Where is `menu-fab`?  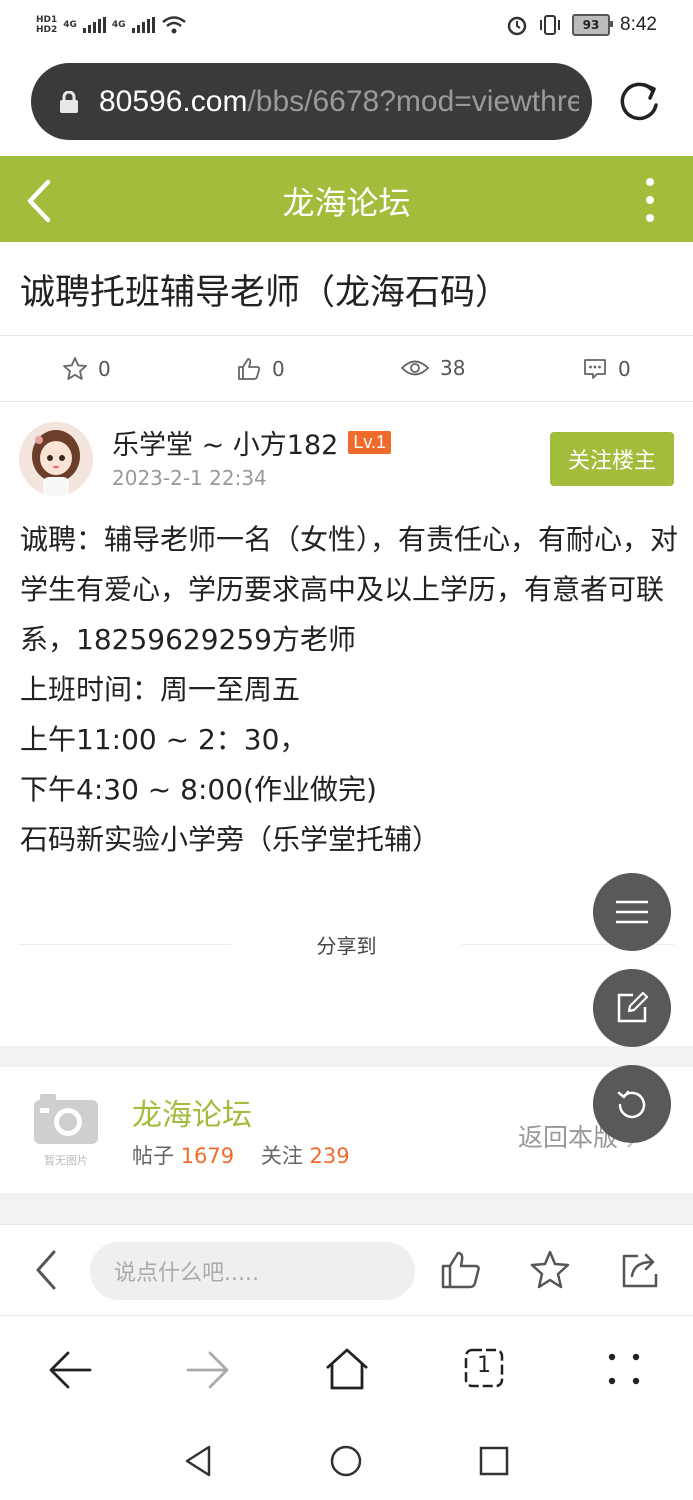
menu-fab is located at coordinates (632, 912).